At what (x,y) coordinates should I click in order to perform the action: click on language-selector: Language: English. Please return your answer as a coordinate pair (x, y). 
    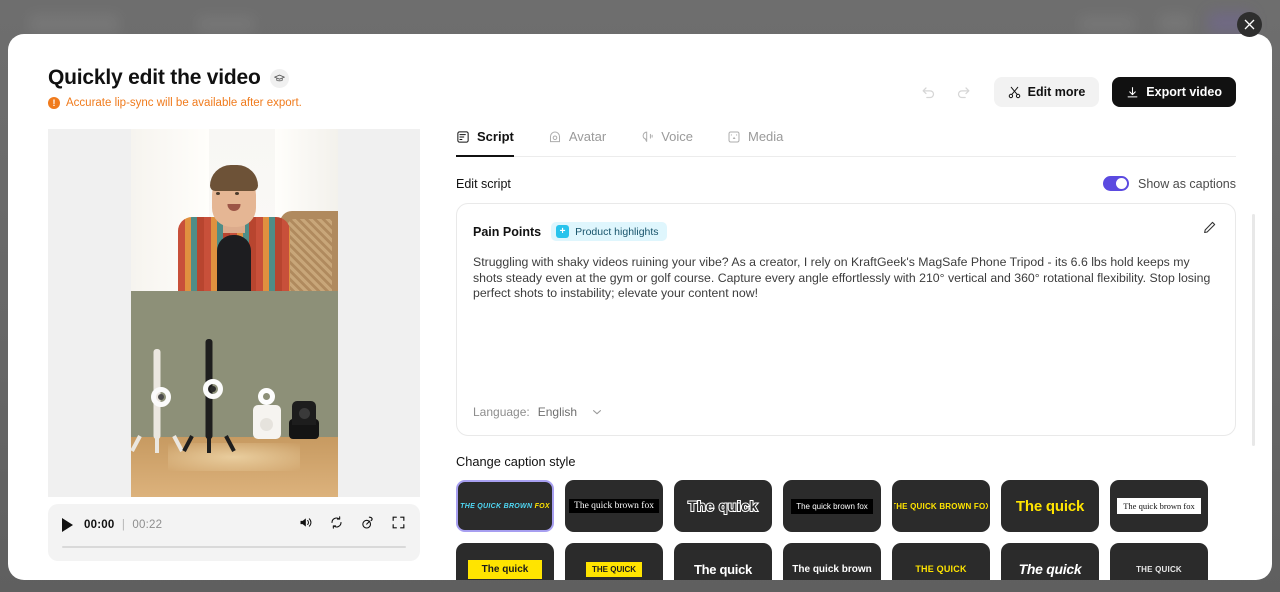
    Looking at the image, I should click on (538, 412).